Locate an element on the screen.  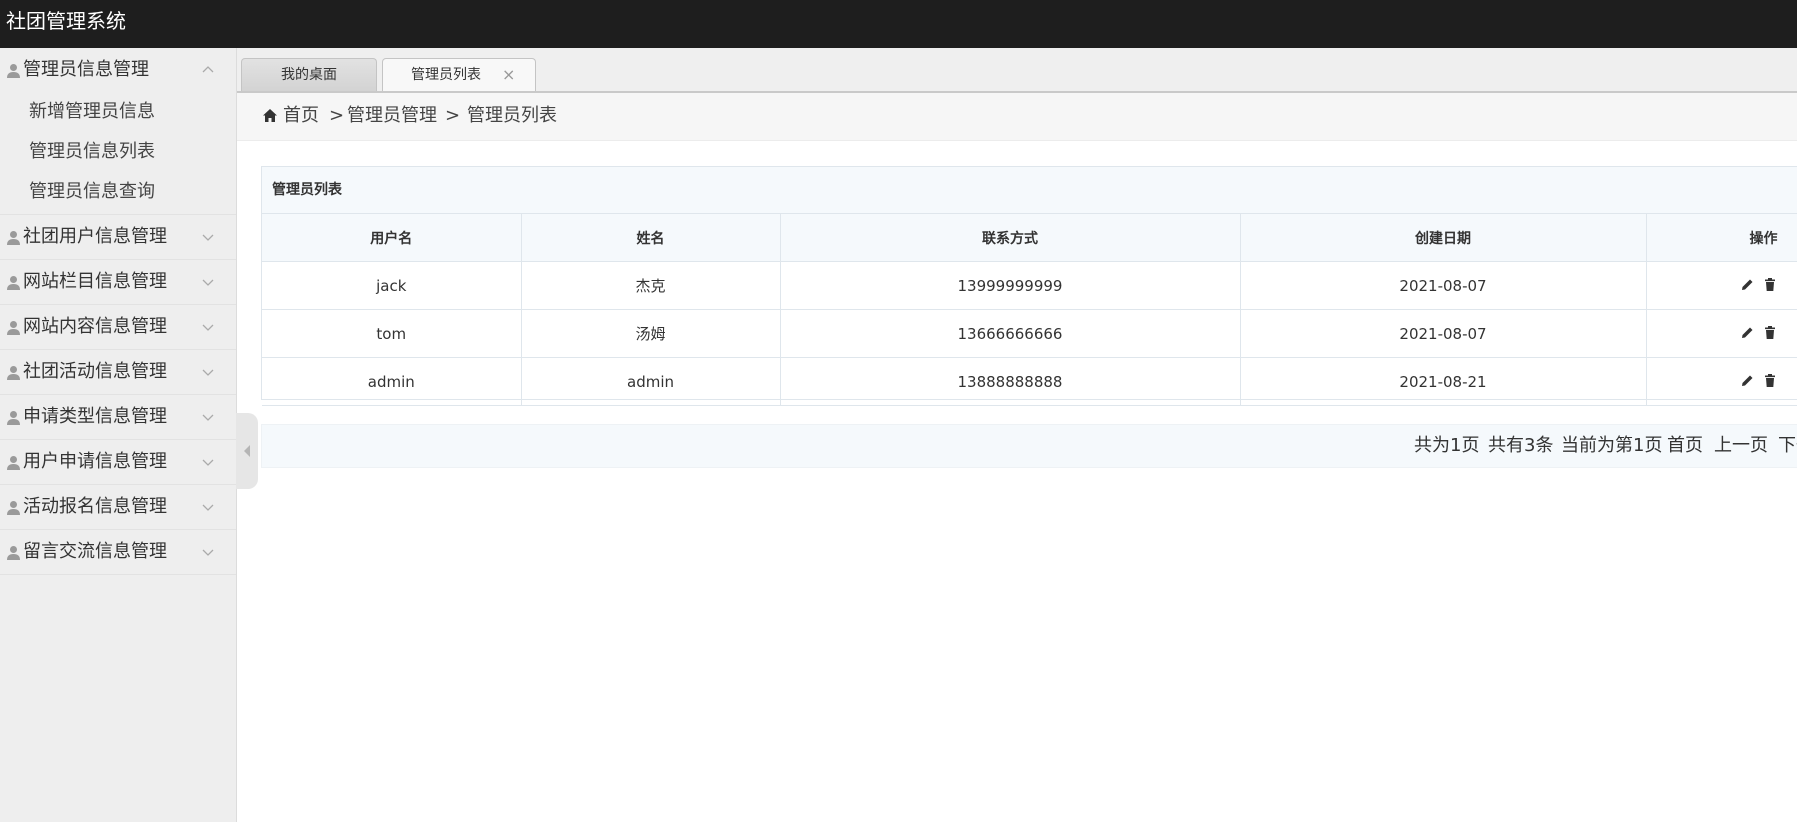
col-name: 姓名 is located at coordinates (651, 238).